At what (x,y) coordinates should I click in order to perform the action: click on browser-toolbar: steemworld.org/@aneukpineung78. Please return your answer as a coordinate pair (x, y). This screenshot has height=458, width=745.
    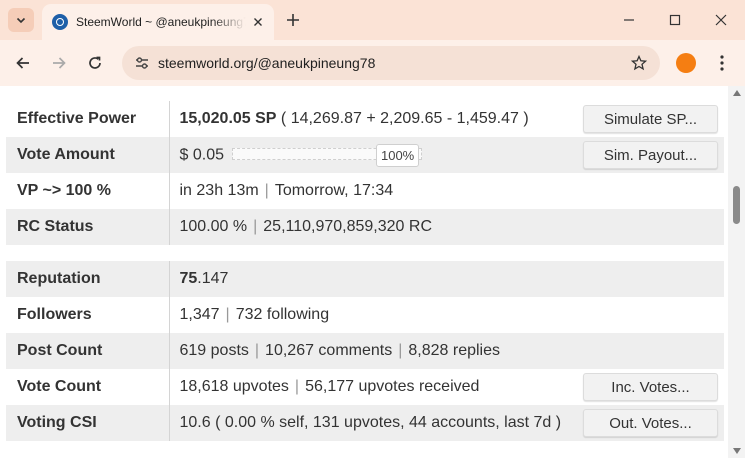
    Looking at the image, I should click on (372, 63).